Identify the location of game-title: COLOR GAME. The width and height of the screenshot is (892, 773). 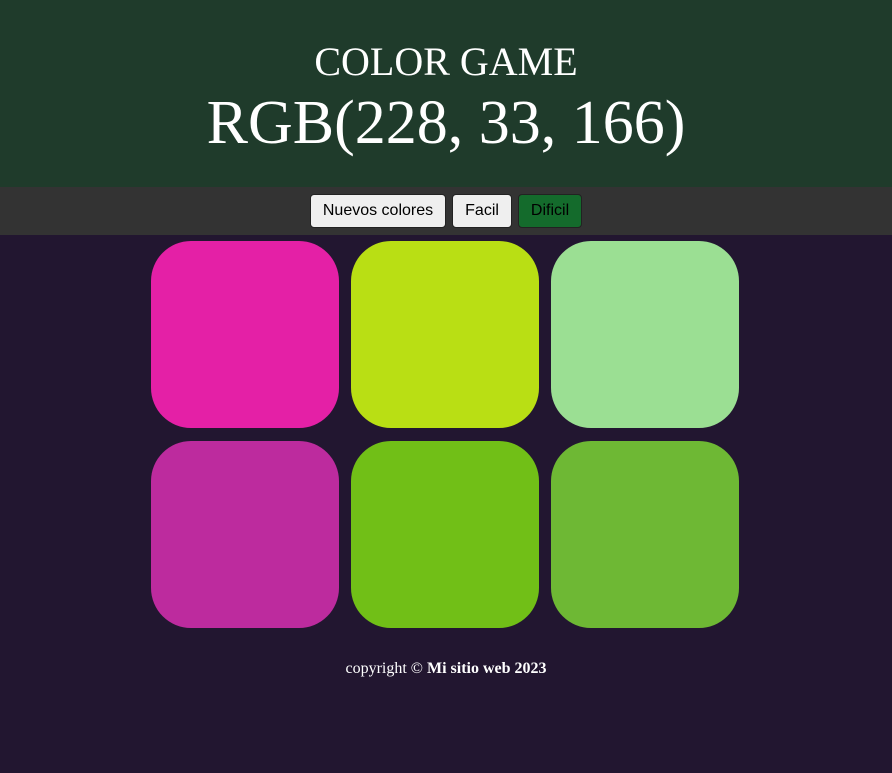
(446, 61).